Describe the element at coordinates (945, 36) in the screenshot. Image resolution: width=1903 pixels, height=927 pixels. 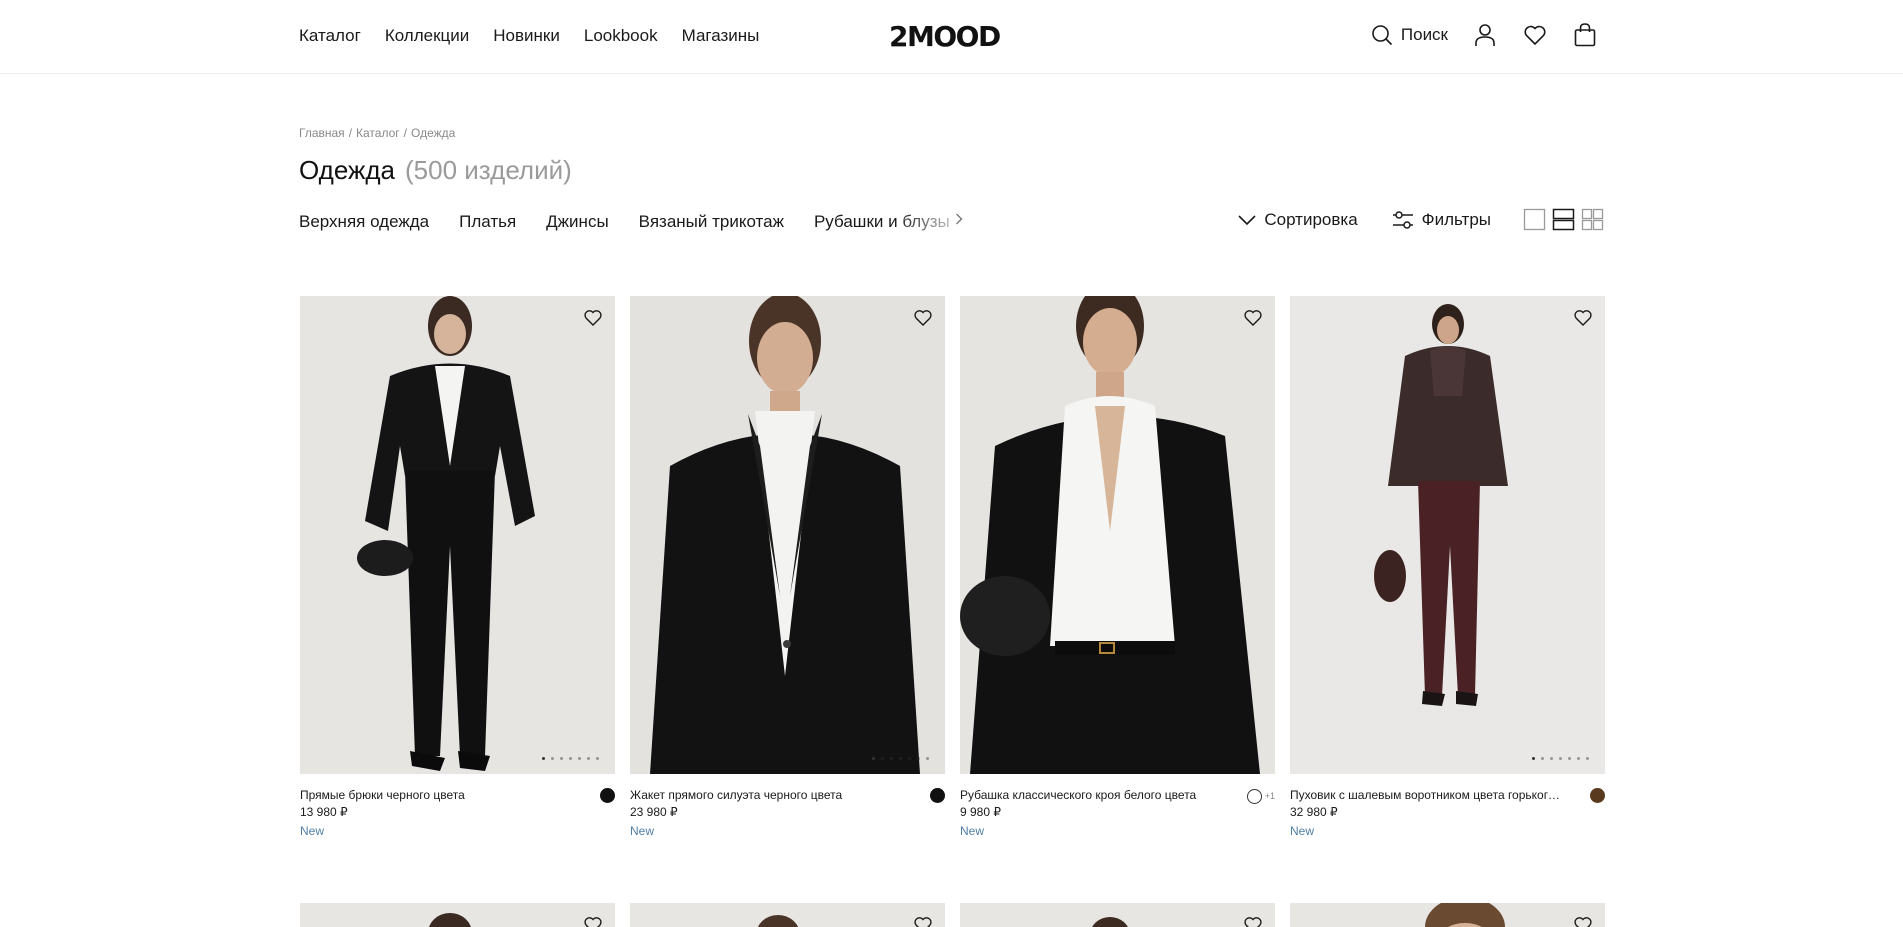
I see `brand-logo: 2MOOD` at that location.